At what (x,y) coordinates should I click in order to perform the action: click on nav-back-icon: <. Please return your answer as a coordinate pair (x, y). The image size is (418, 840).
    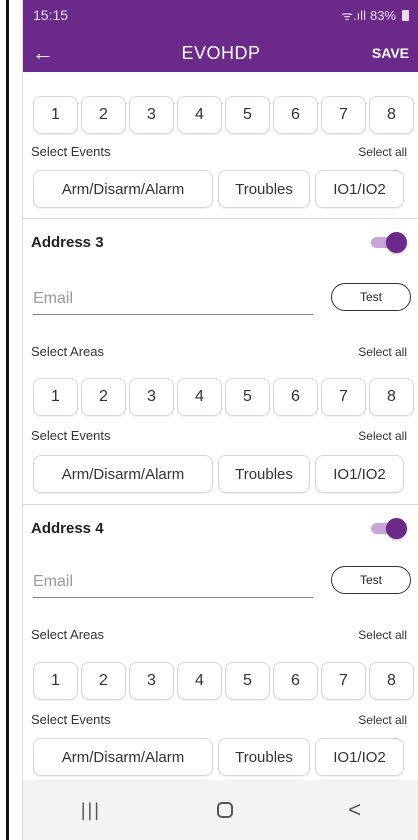
    Looking at the image, I should click on (354, 810).